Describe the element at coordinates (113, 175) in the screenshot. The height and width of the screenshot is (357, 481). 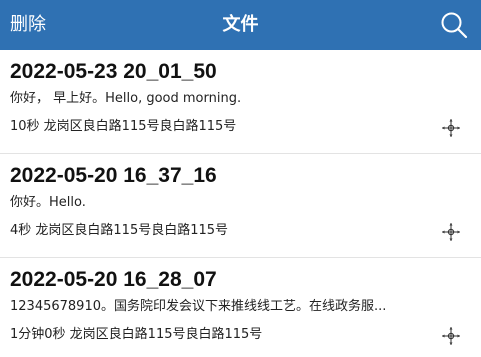
I see `item-title: 2022-05-20 16_37_16` at that location.